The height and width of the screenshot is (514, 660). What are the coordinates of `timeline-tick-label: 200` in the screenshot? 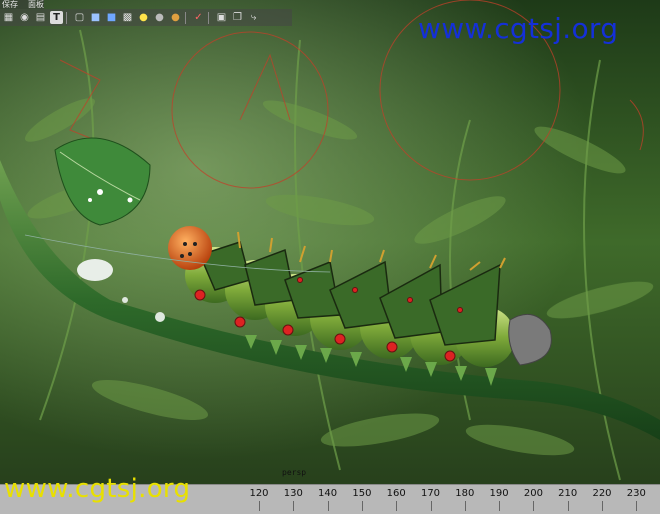 It's located at (533, 493).